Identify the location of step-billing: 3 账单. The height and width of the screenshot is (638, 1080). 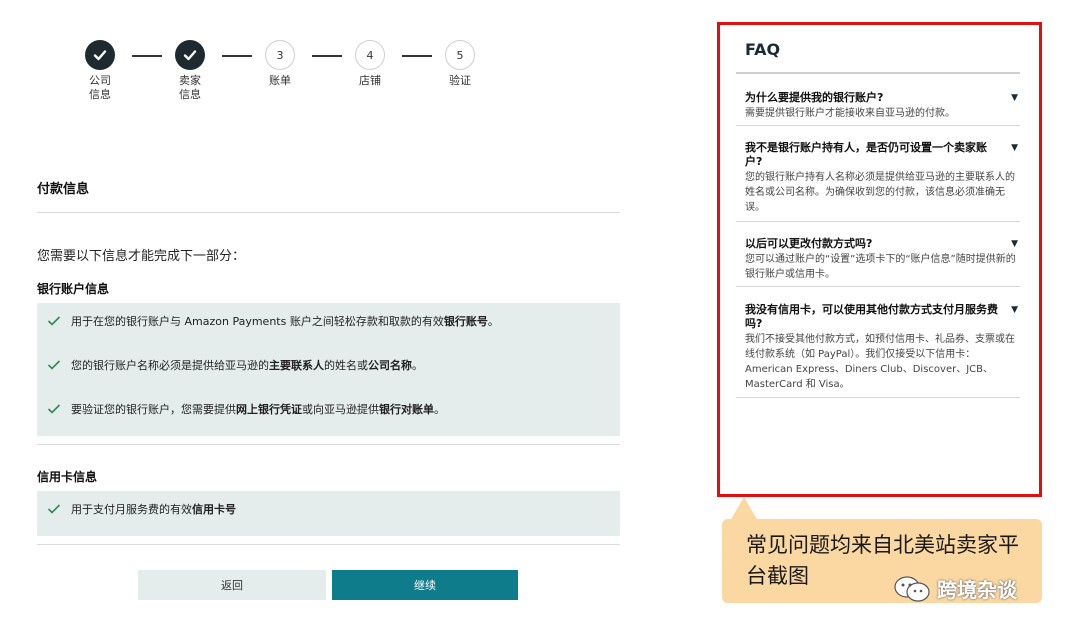
(280, 64).